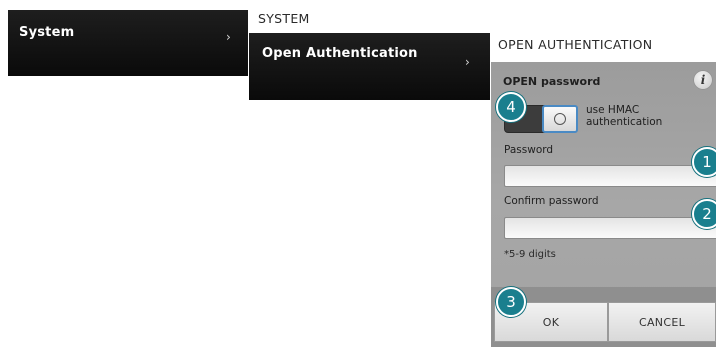 This screenshot has height=347, width=716. Describe the element at coordinates (128, 43) in the screenshot. I see `menu-level-1: System ›` at that location.